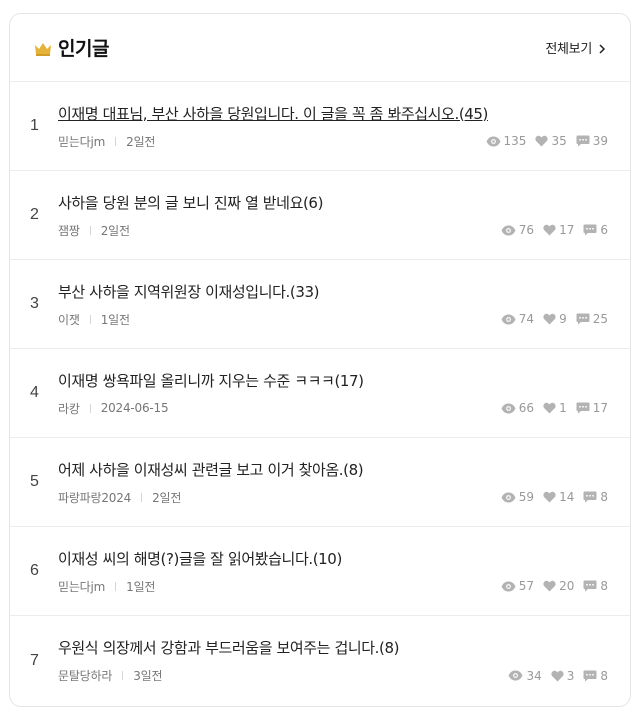  Describe the element at coordinates (550, 586) in the screenshot. I see `post-stats: 57 20 8` at that location.